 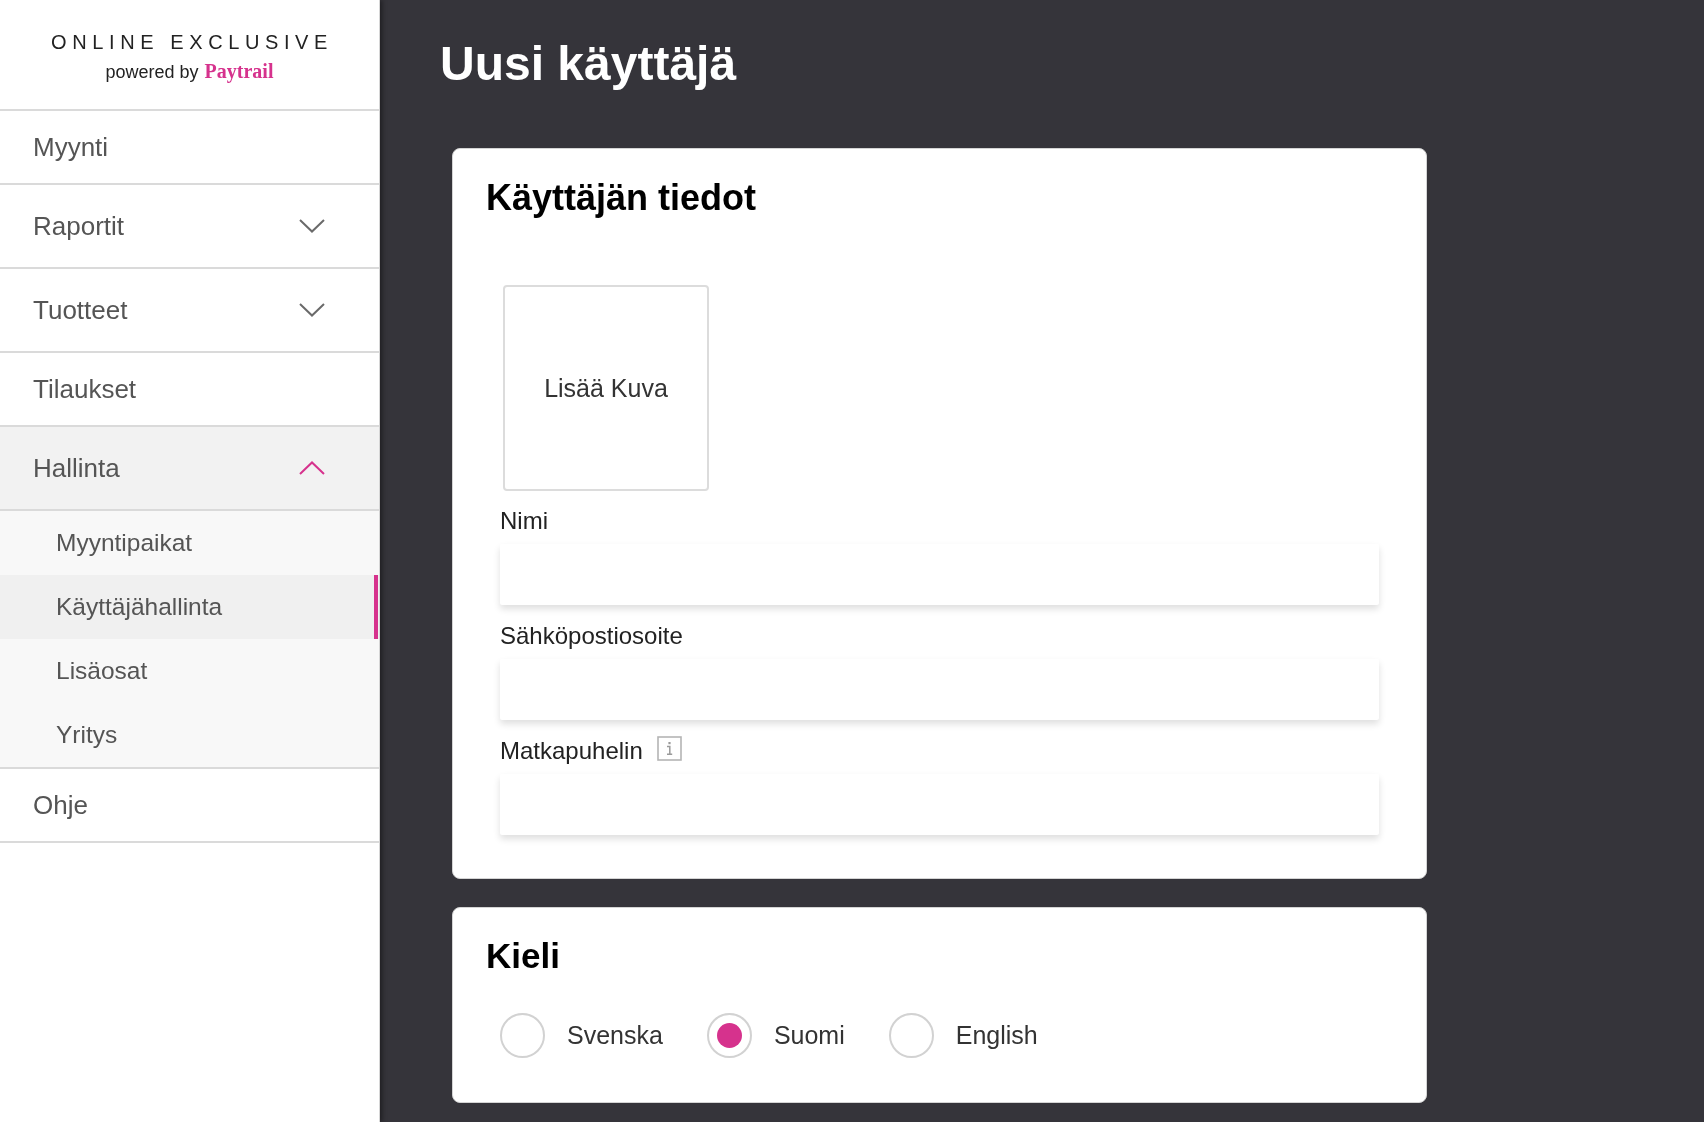 What do you see at coordinates (189, 390) in the screenshot?
I see `sidebar-item: Tilaukset` at bounding box center [189, 390].